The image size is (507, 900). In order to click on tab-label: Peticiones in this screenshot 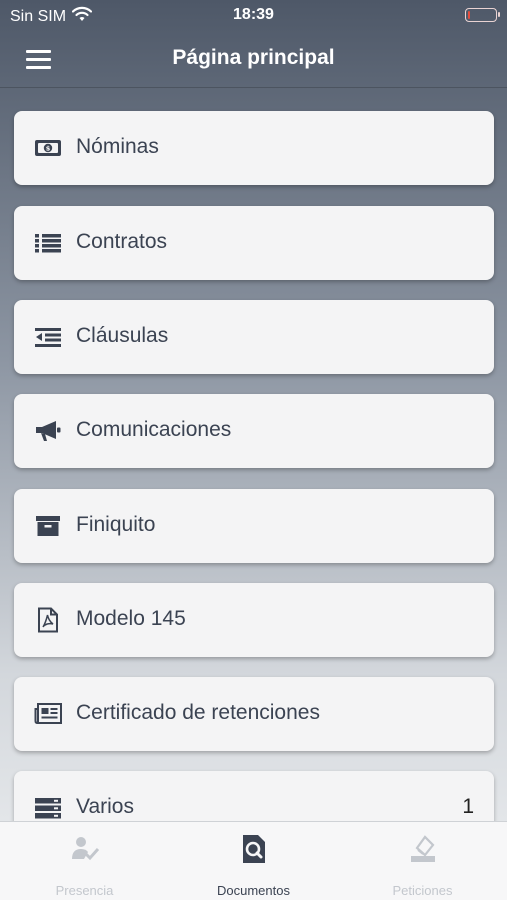, I will do `click(422, 890)`.